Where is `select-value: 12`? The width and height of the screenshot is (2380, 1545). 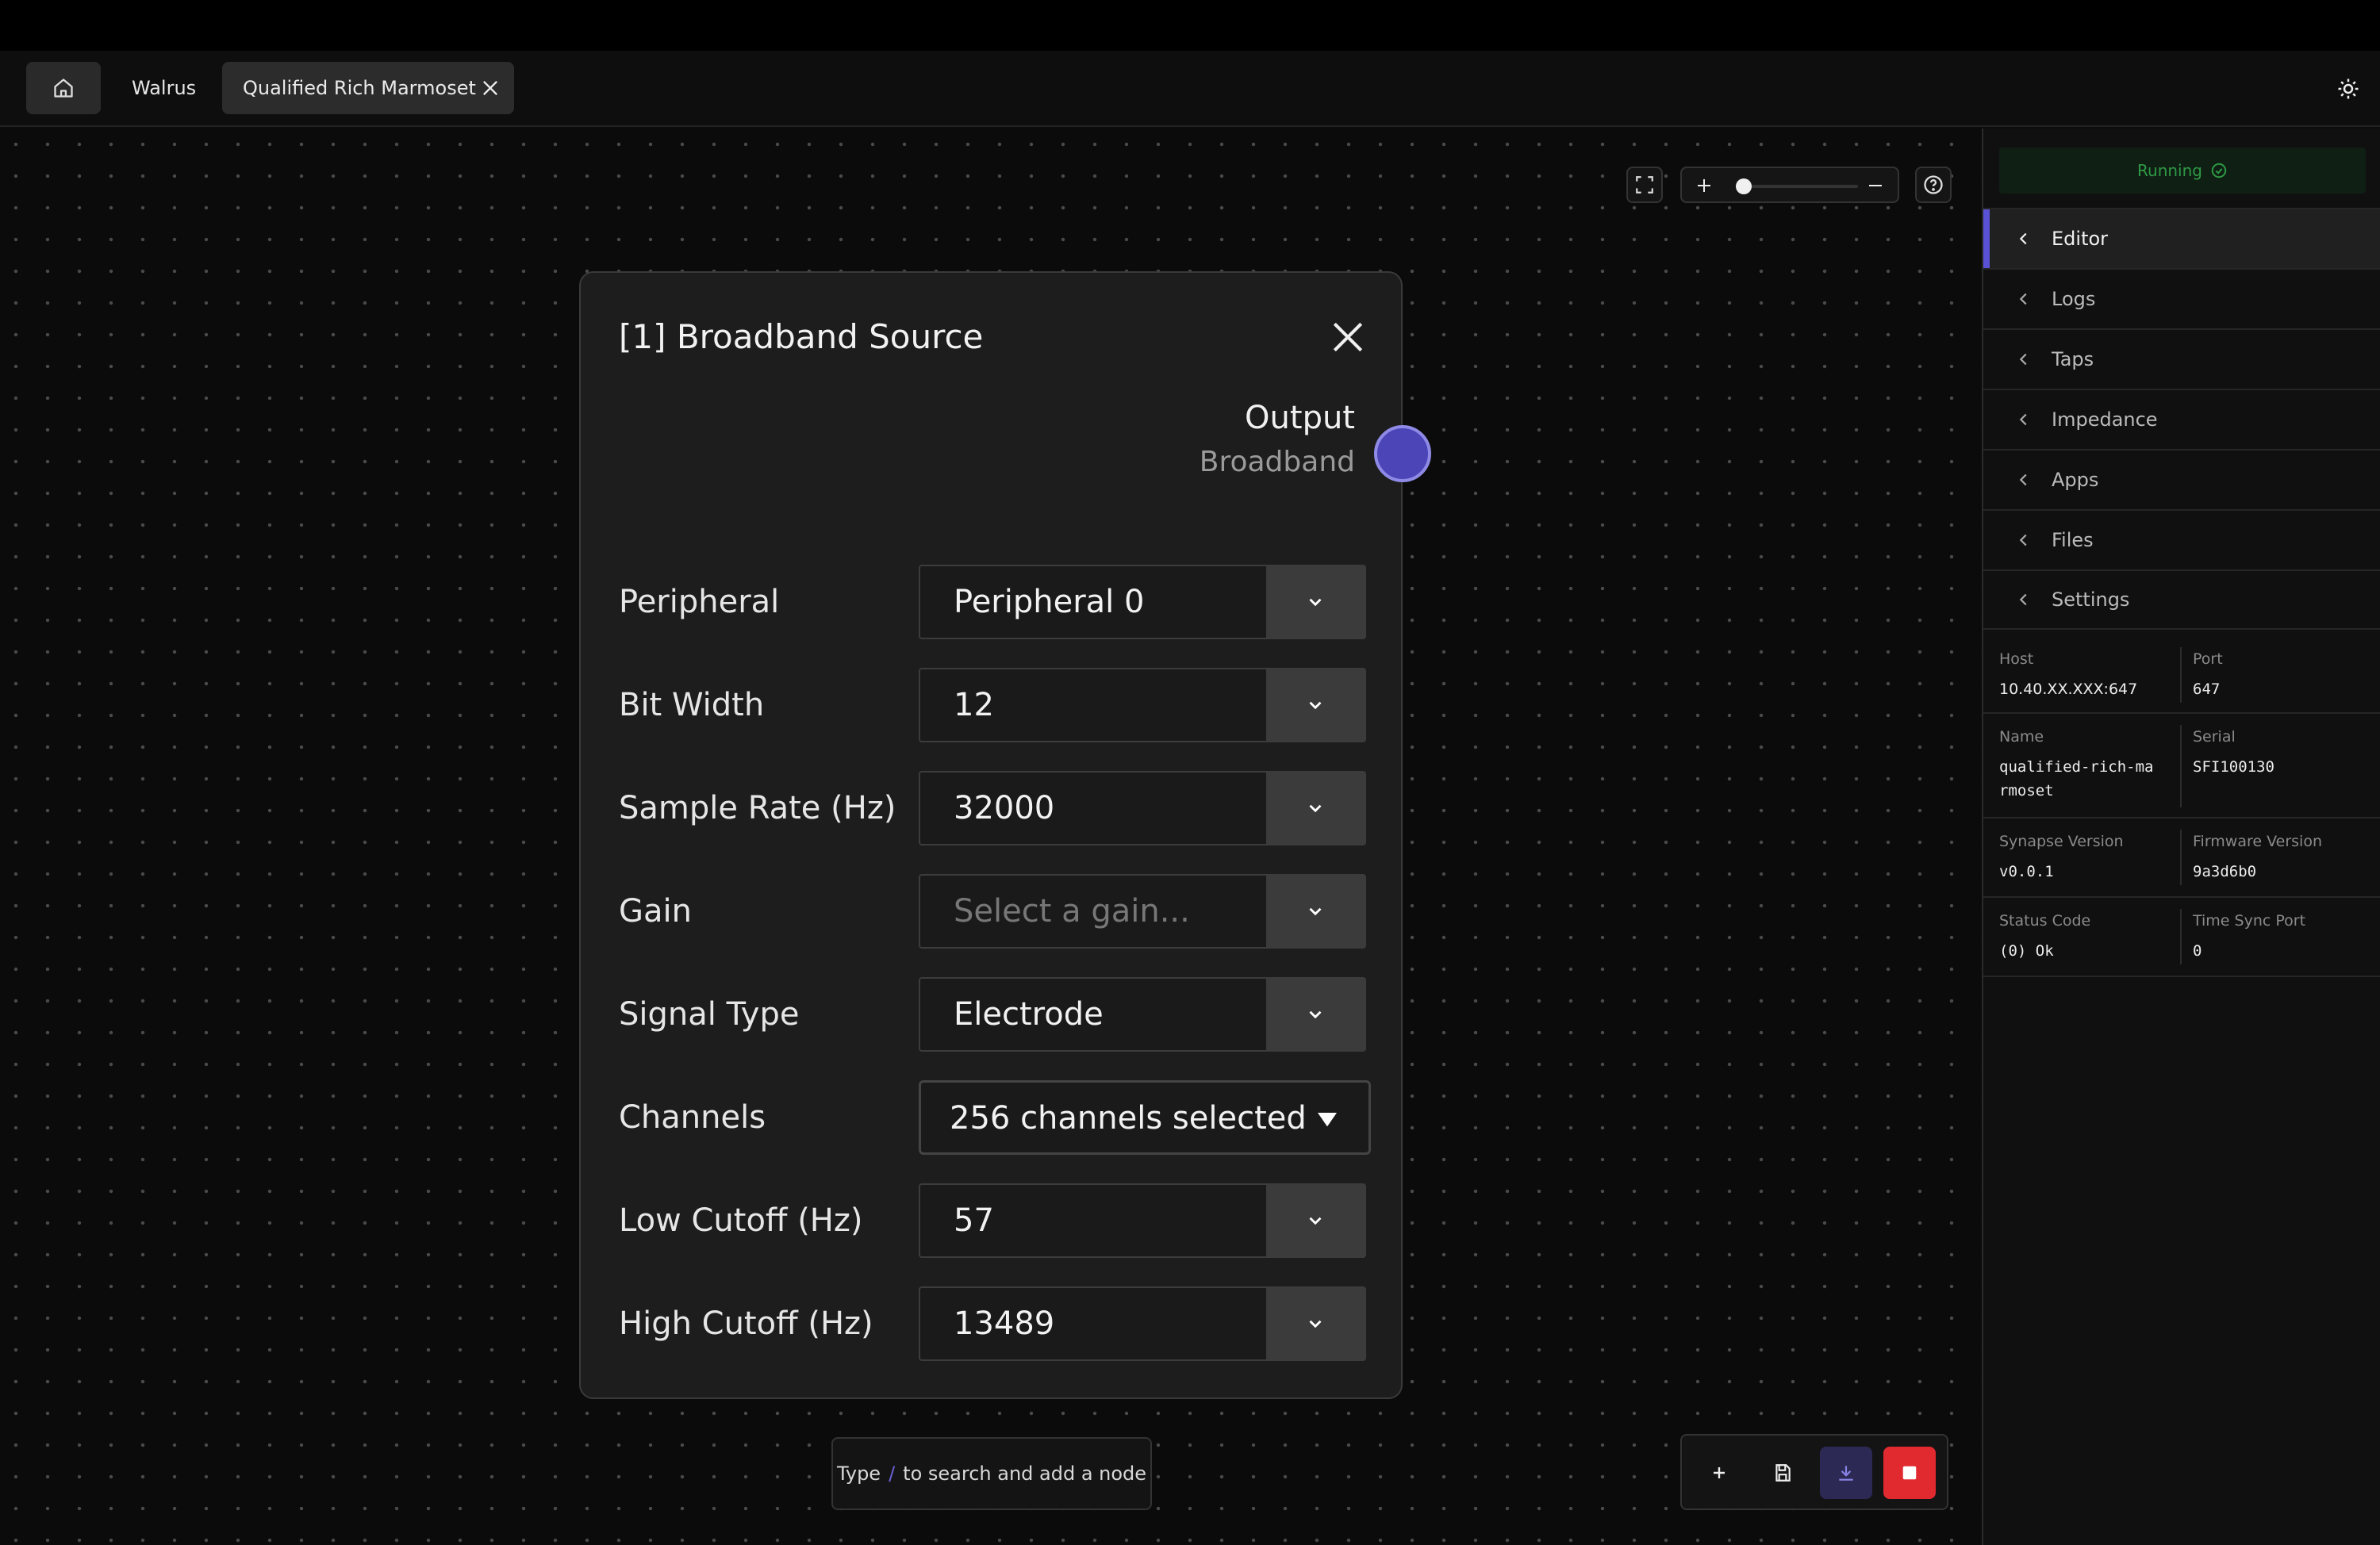 select-value: 12 is located at coordinates (974, 705).